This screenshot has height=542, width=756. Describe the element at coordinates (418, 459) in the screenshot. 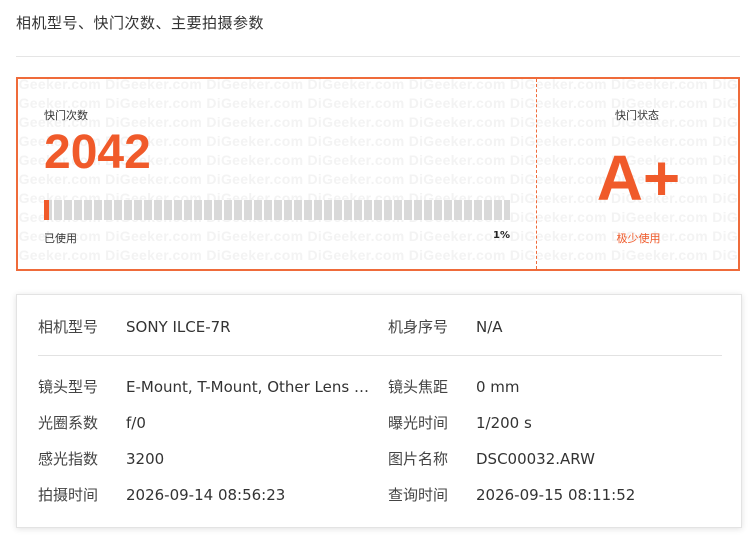

I see `filename-label: 图片名称` at that location.